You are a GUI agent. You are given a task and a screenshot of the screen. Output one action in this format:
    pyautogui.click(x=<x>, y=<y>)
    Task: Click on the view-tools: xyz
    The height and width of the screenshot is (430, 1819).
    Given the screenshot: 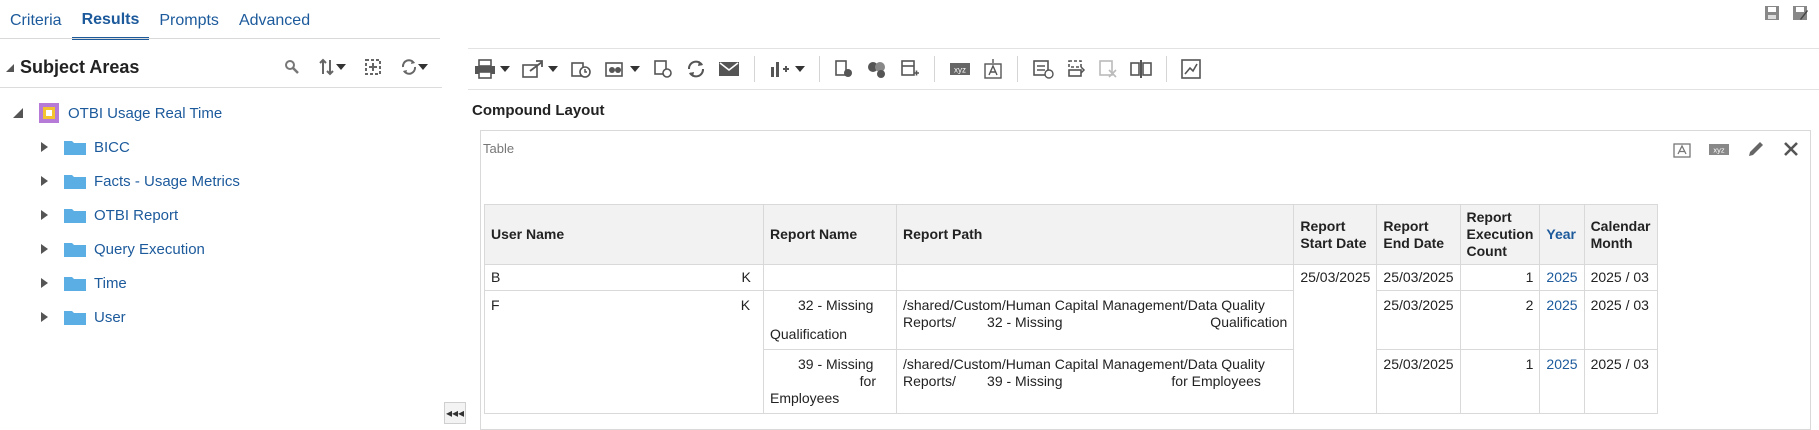 What is the action you would take?
    pyautogui.click(x=1736, y=151)
    